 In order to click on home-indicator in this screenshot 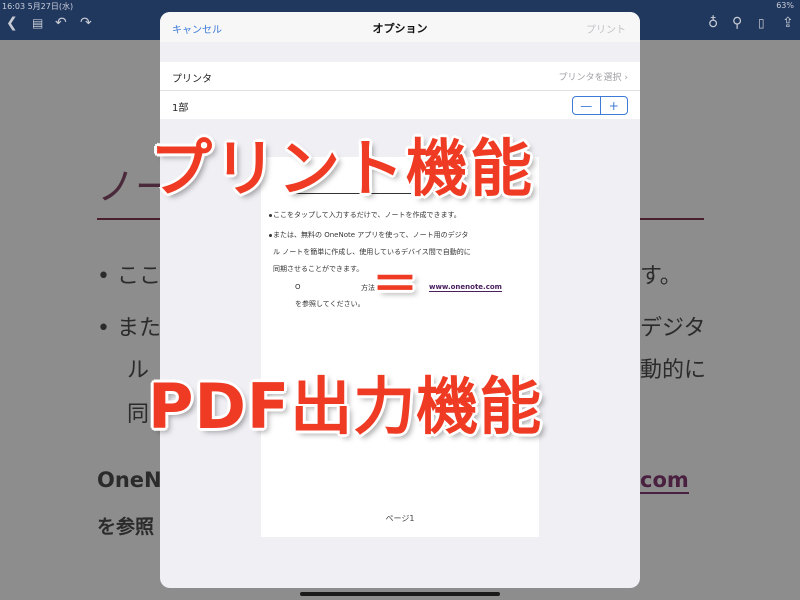, I will do `click(400, 594)`.